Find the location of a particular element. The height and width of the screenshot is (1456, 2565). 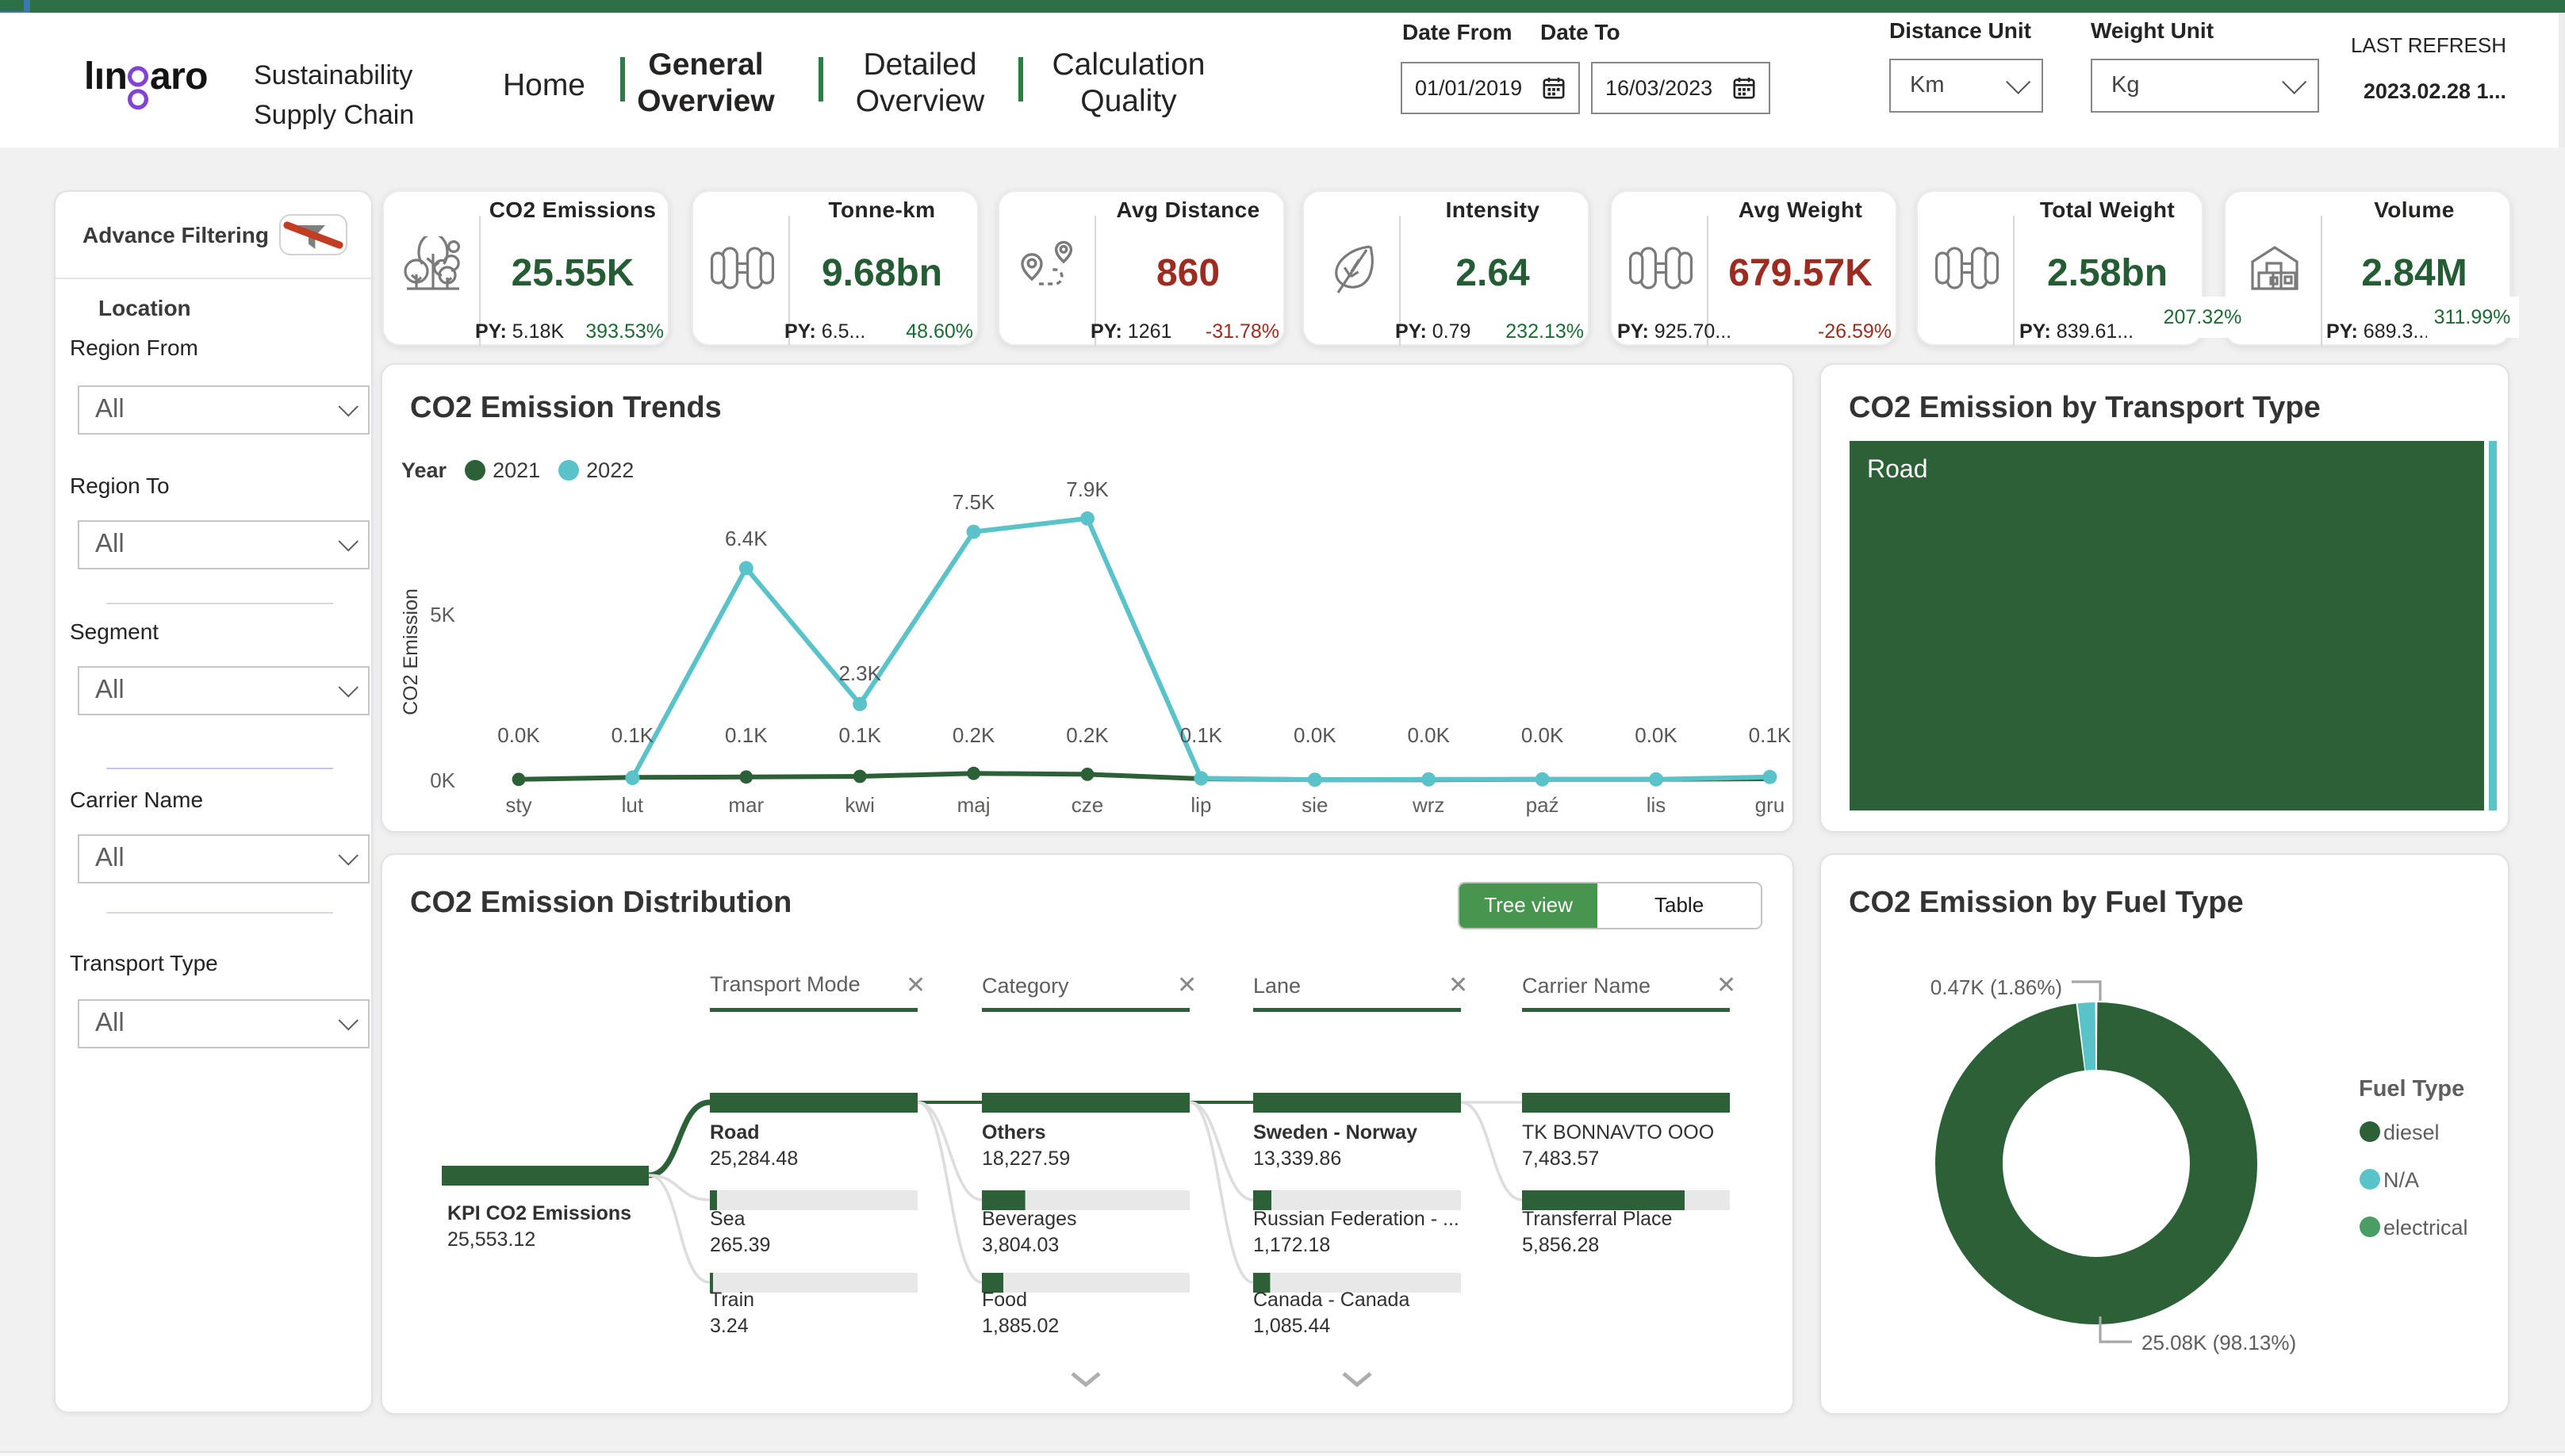

svg-text: KPI CO2 Emissions is located at coordinates (539, 1213).